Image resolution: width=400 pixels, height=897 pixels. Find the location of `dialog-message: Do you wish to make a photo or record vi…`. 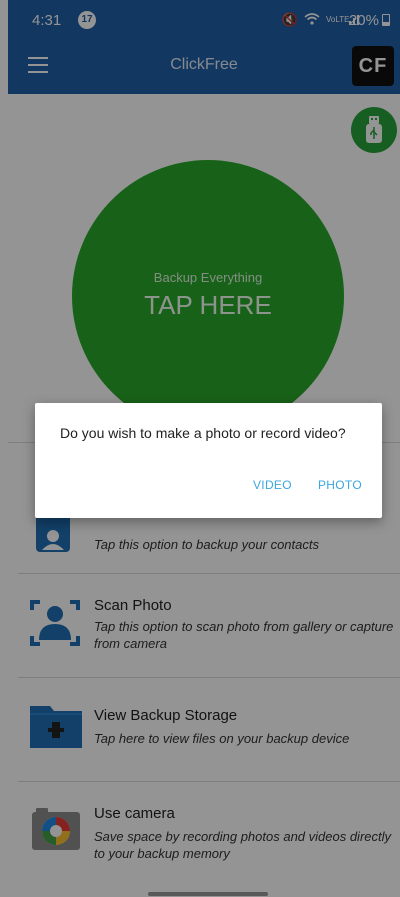

dialog-message: Do you wish to make a photo or record vi… is located at coordinates (203, 433).